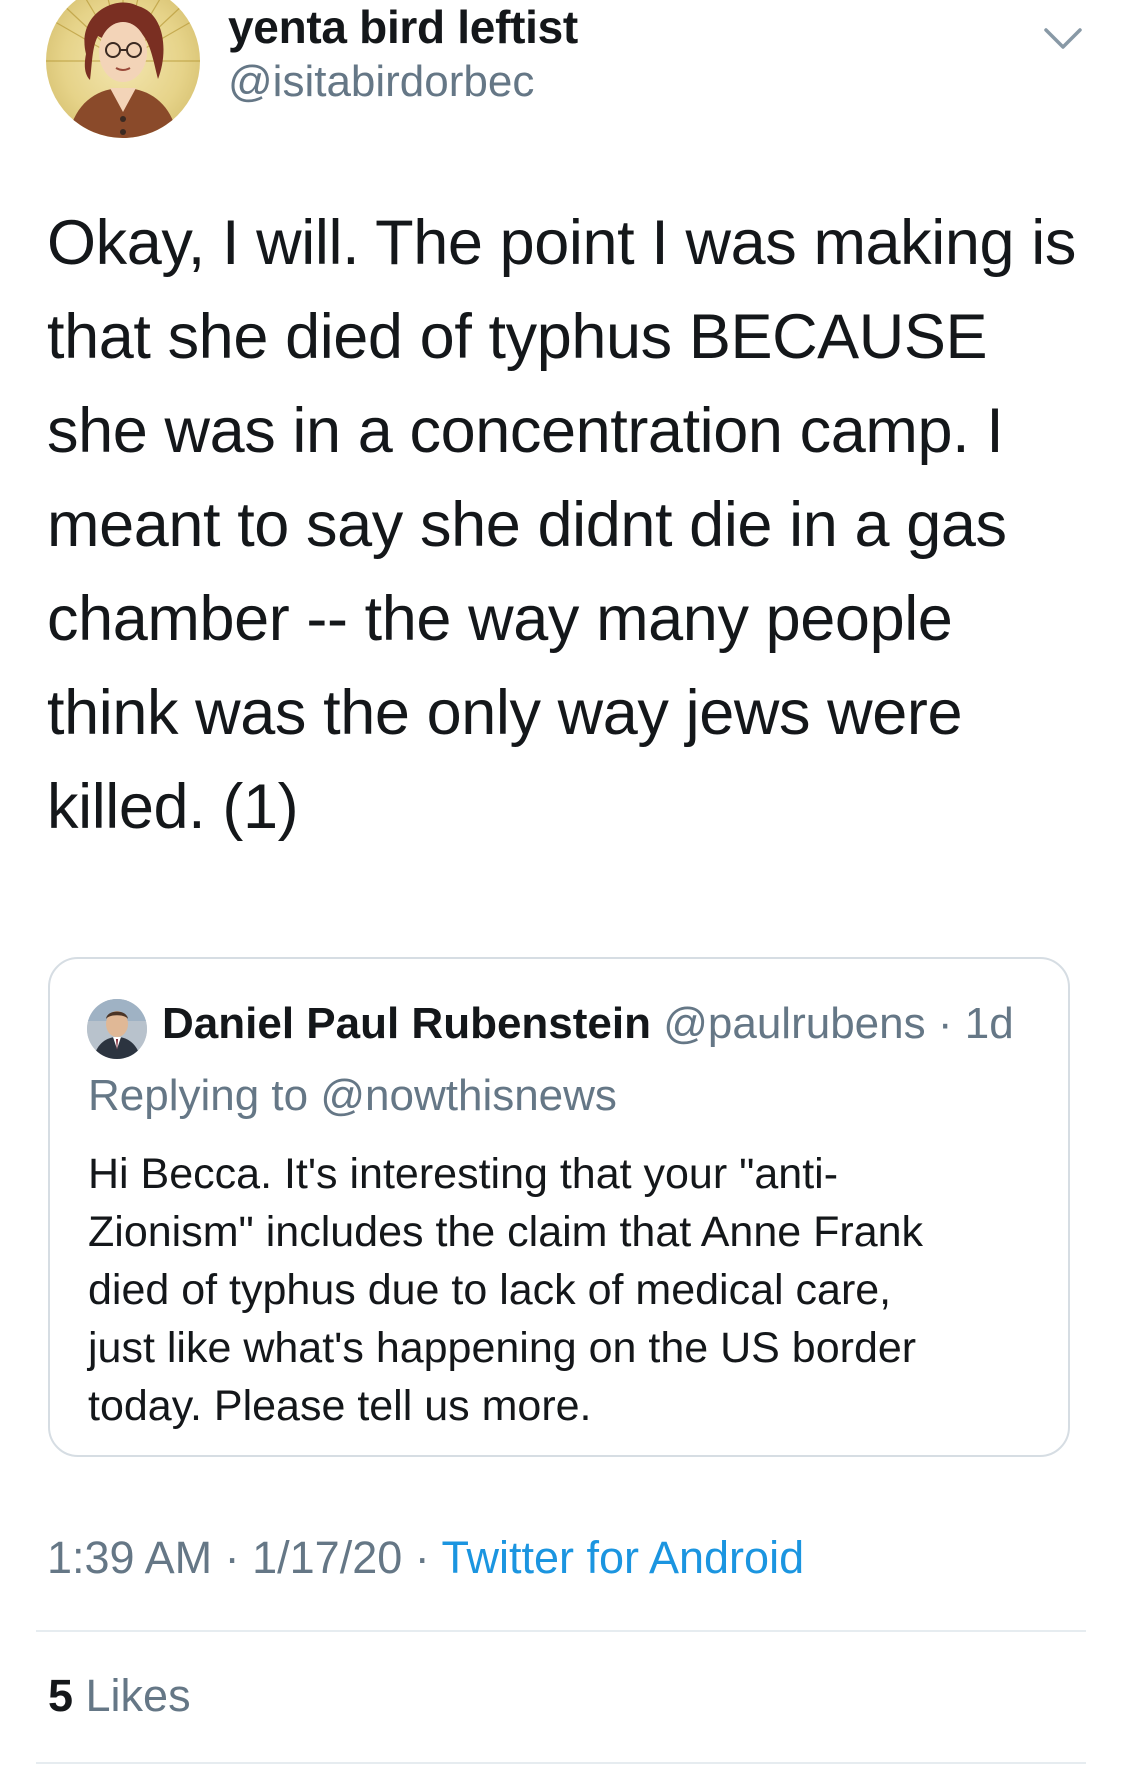 Image resolution: width=1125 pixels, height=1779 pixels. I want to click on tweet-text-line: think was the only way jews were, so click(505, 713).